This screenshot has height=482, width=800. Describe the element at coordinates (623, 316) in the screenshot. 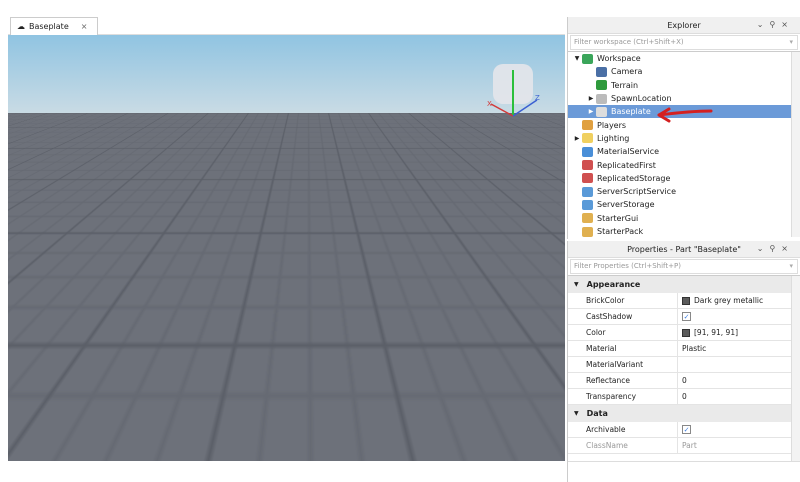

I see `property-name: CastShadow` at that location.